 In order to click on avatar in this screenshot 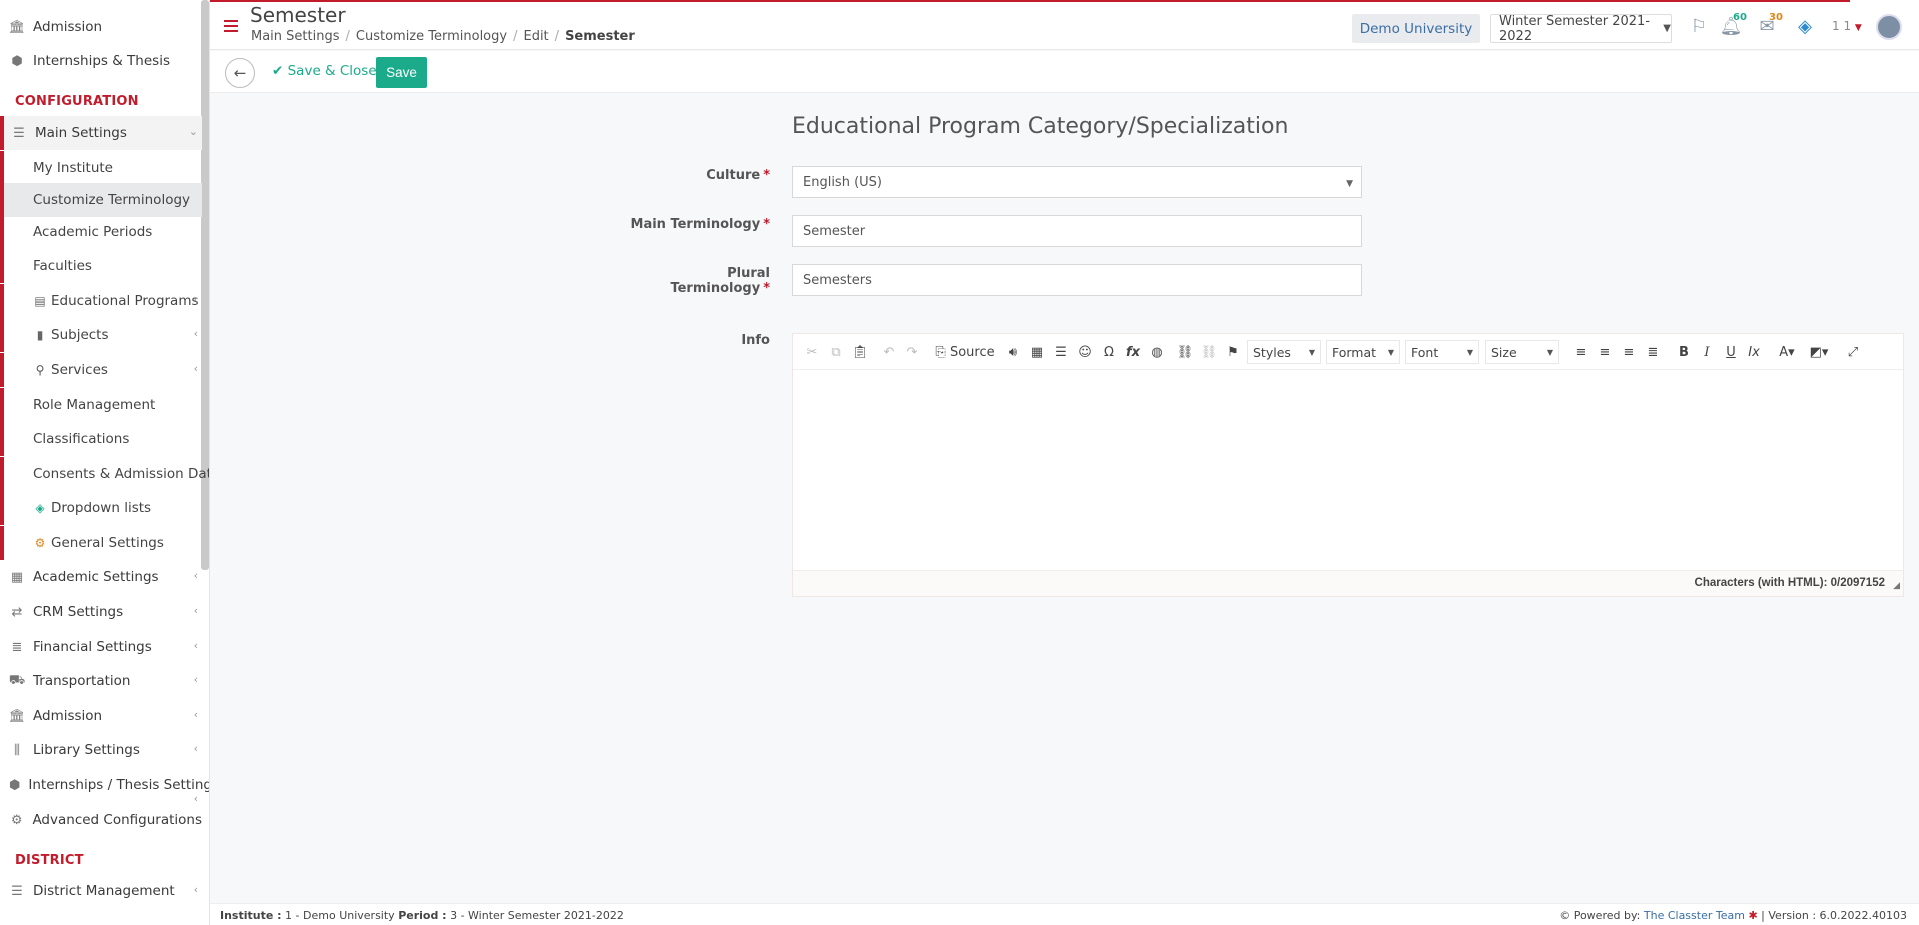, I will do `click(1889, 27)`.